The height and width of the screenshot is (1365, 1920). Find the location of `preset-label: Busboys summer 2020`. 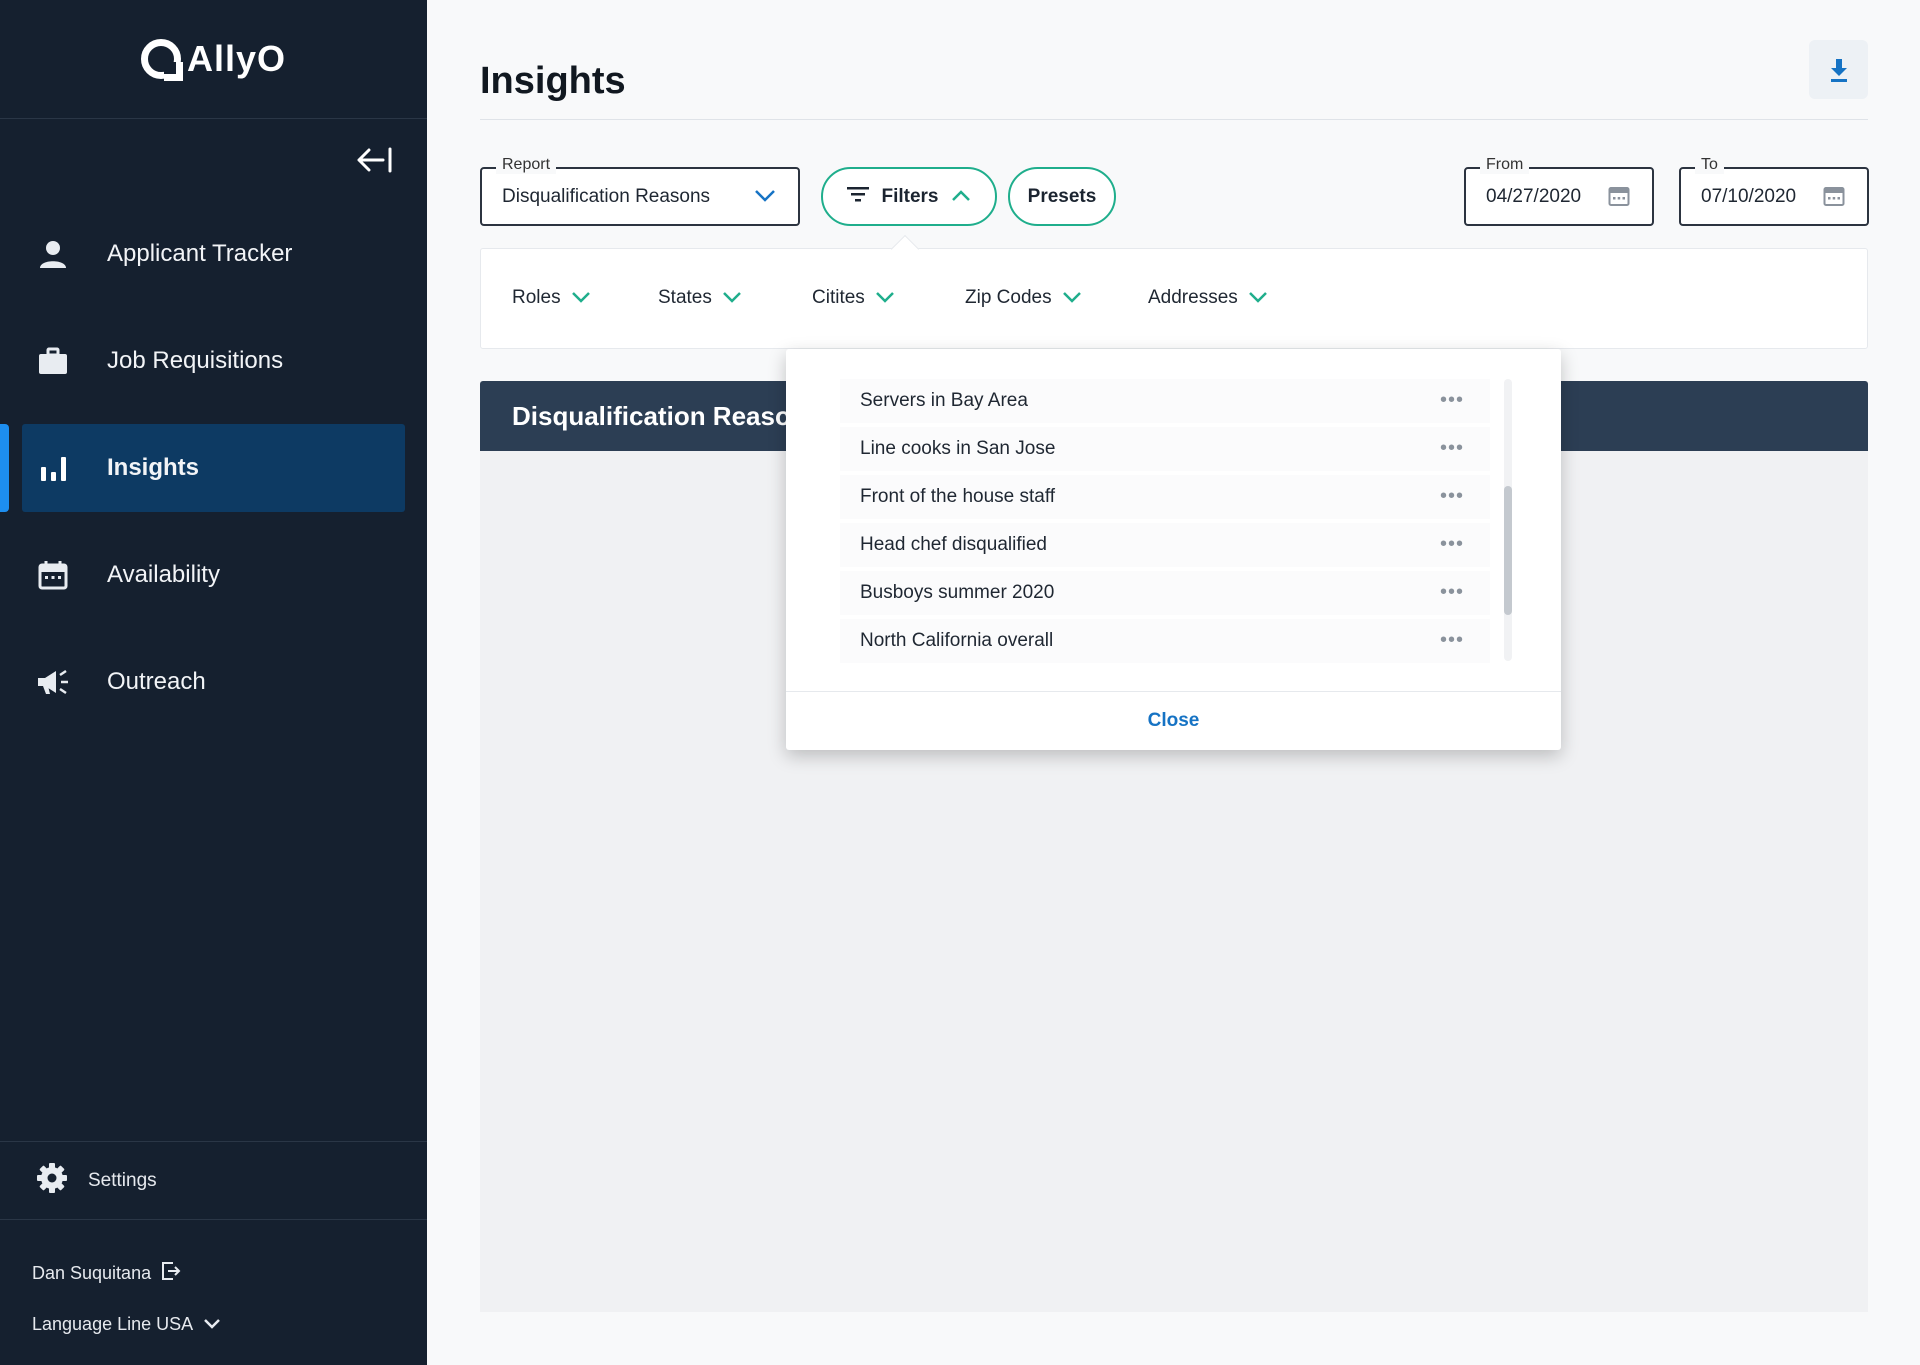

preset-label: Busboys summer 2020 is located at coordinates (957, 592).